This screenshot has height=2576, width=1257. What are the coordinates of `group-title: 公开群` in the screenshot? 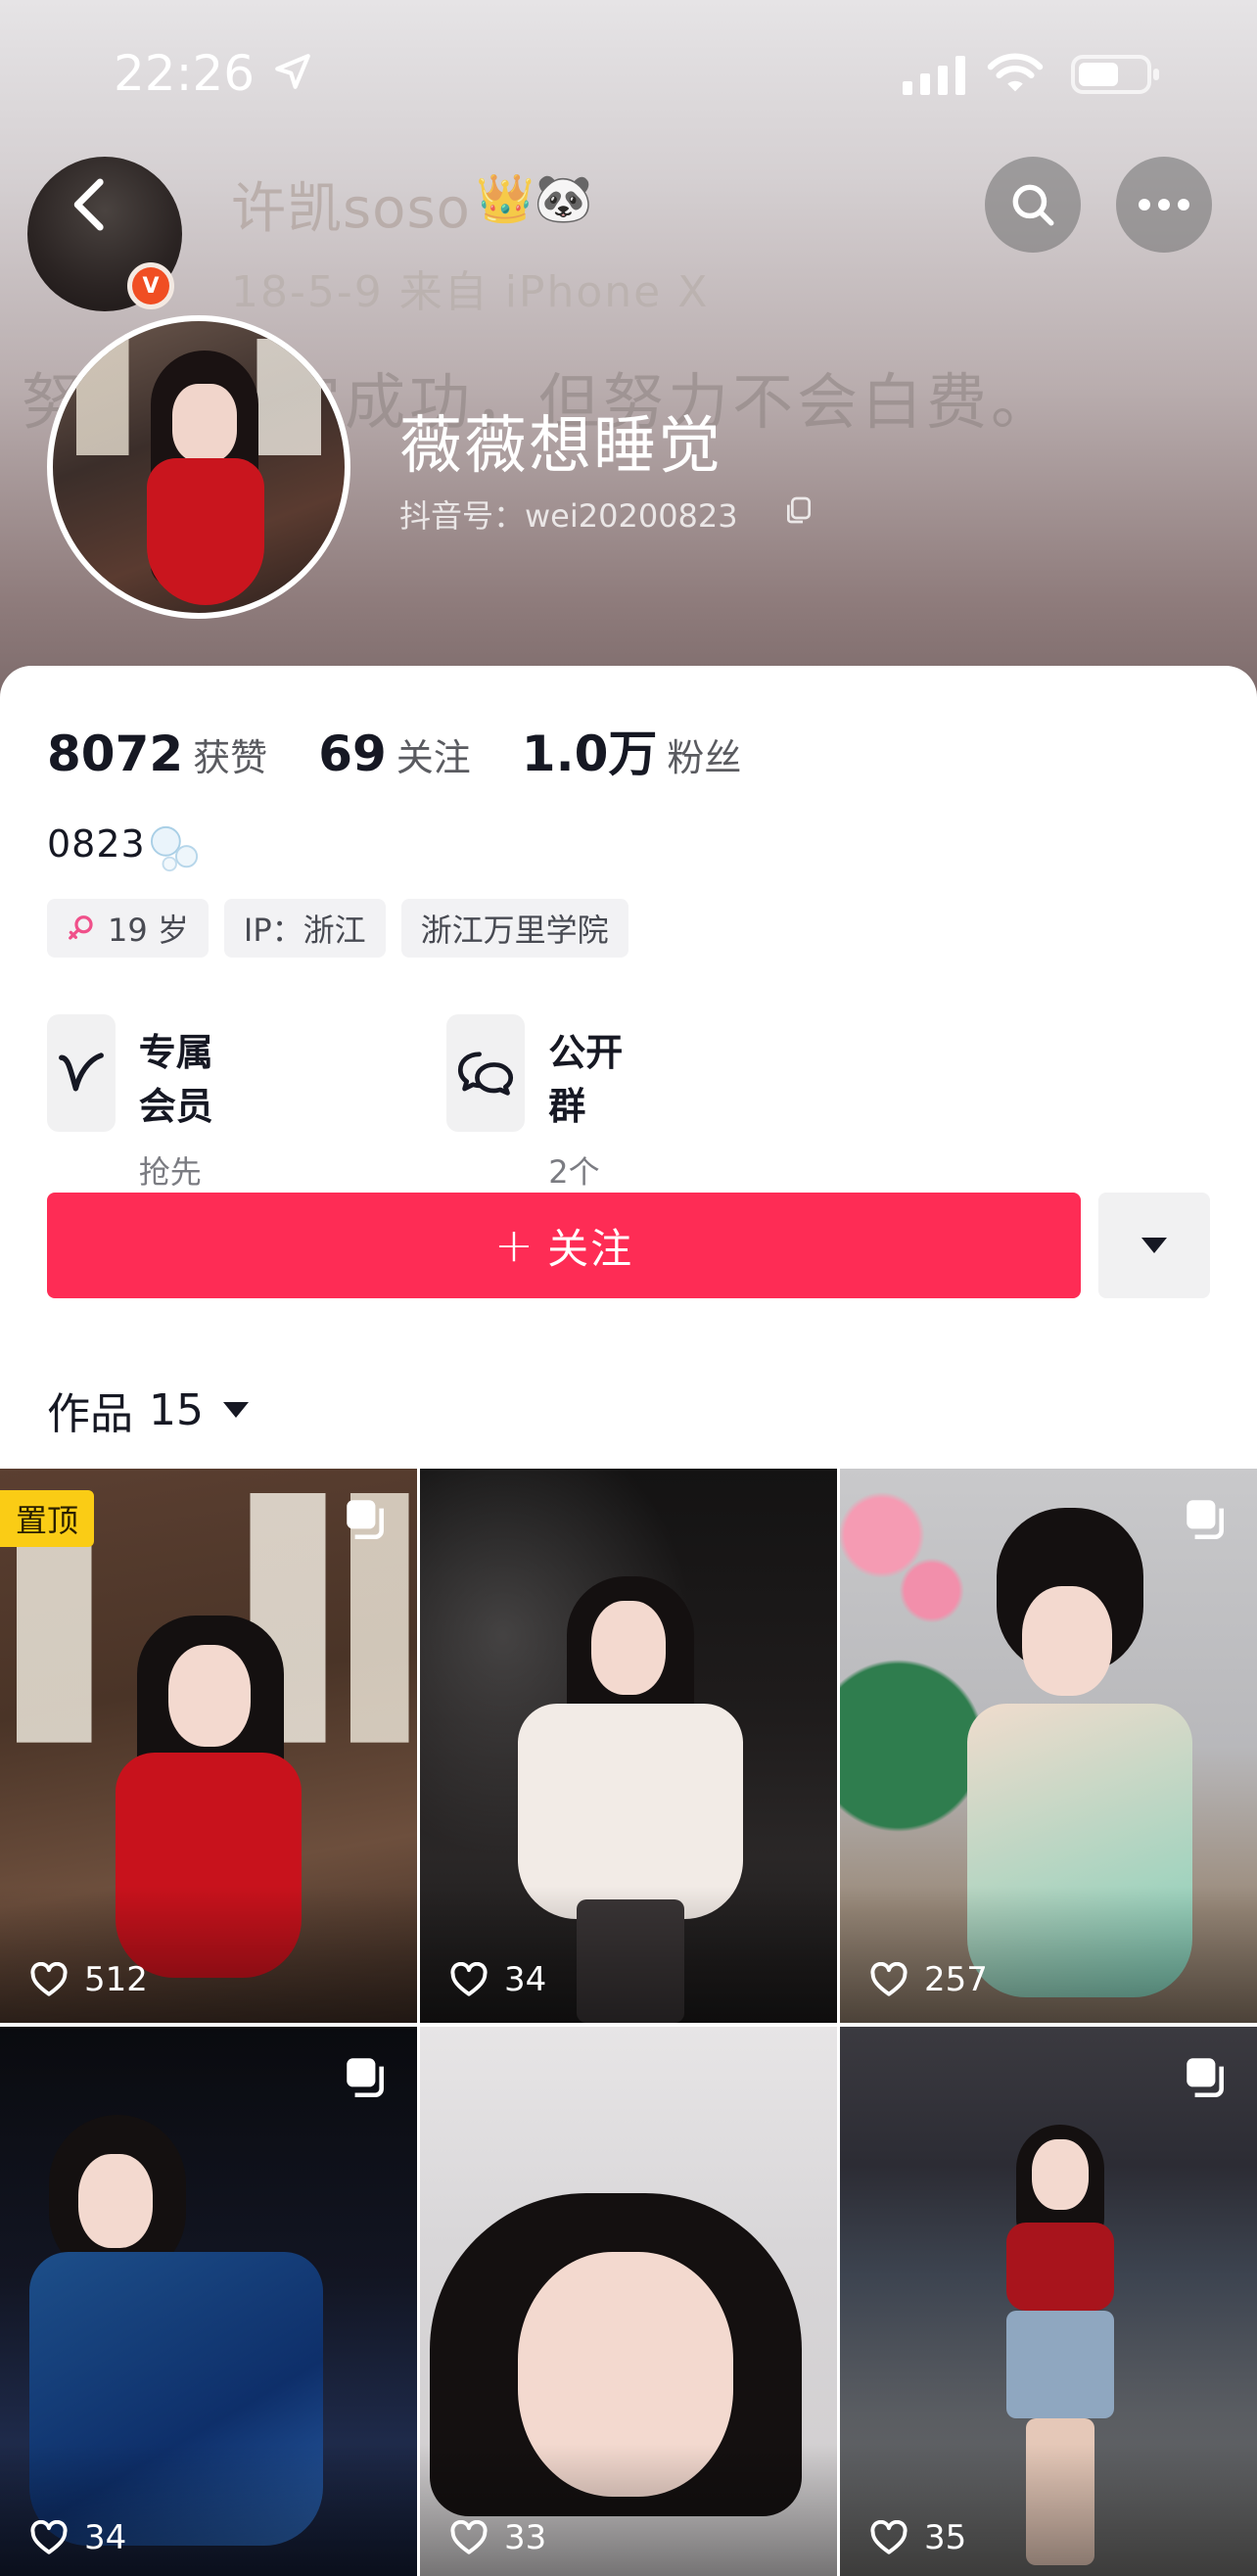 It's located at (586, 1079).